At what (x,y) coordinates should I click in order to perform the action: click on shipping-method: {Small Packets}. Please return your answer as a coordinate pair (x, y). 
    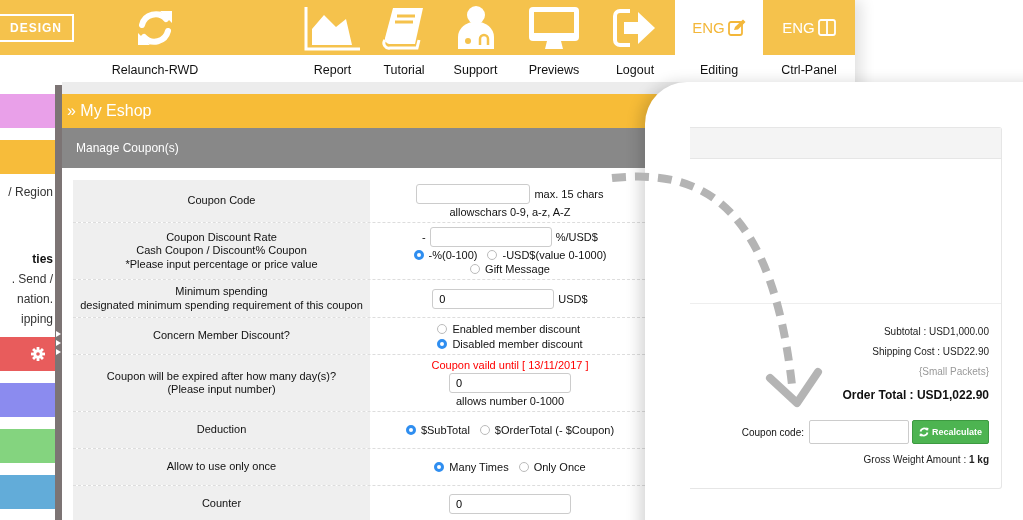
    Looking at the image, I should click on (953, 372).